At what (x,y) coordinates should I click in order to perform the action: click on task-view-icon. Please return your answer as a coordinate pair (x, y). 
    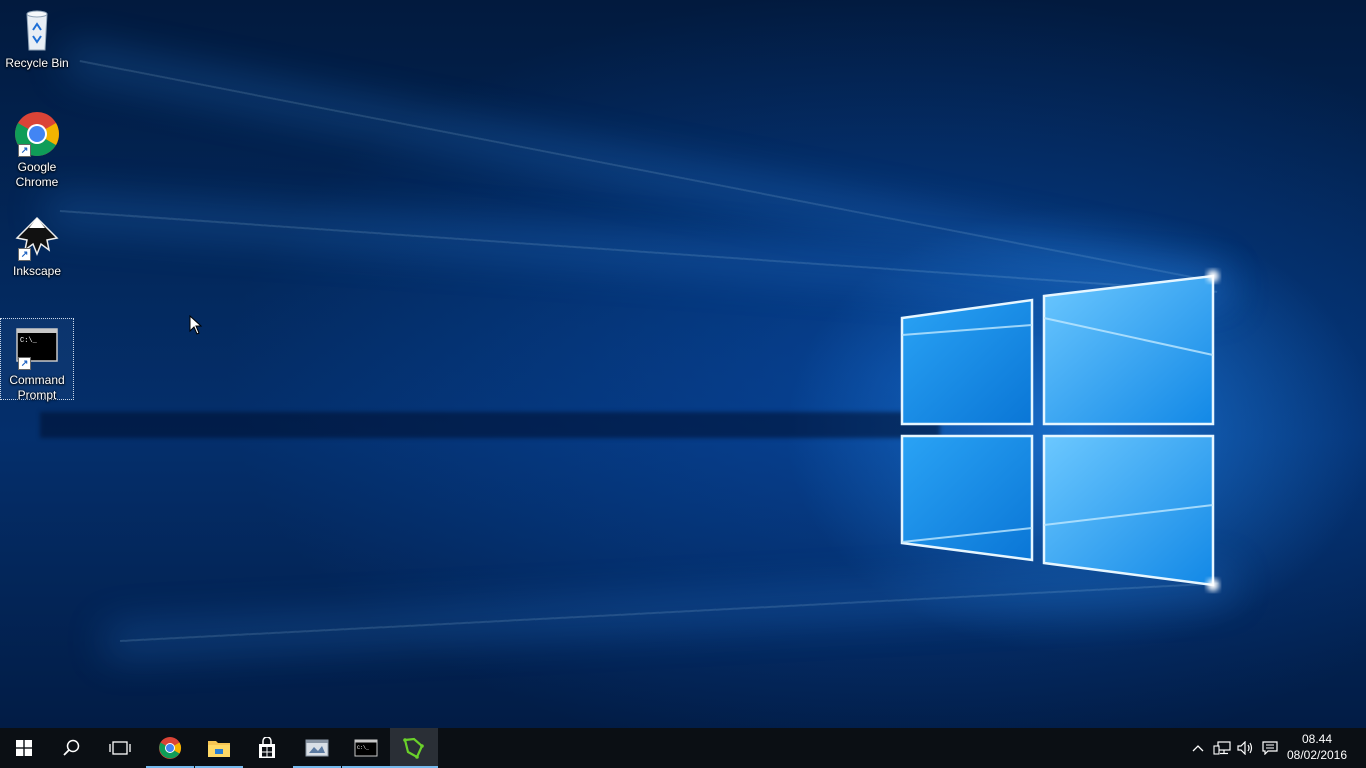
    Looking at the image, I should click on (120, 748).